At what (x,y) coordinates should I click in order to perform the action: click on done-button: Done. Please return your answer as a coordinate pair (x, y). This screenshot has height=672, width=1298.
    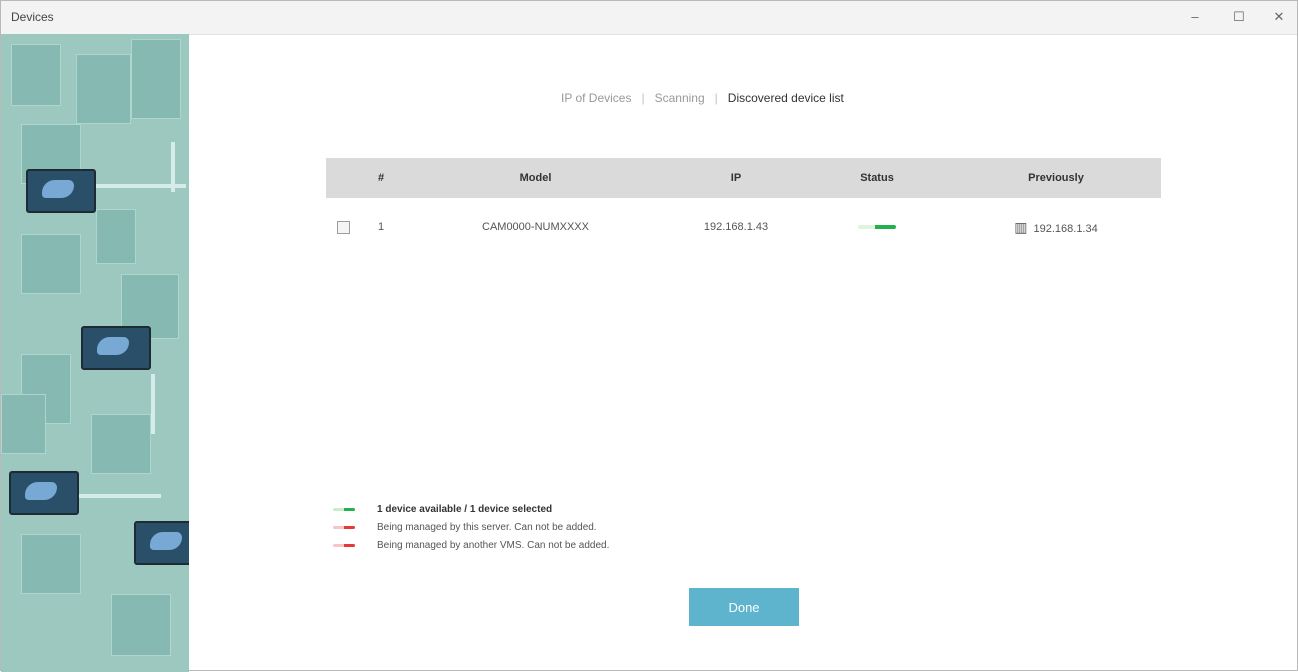
    Looking at the image, I should click on (744, 607).